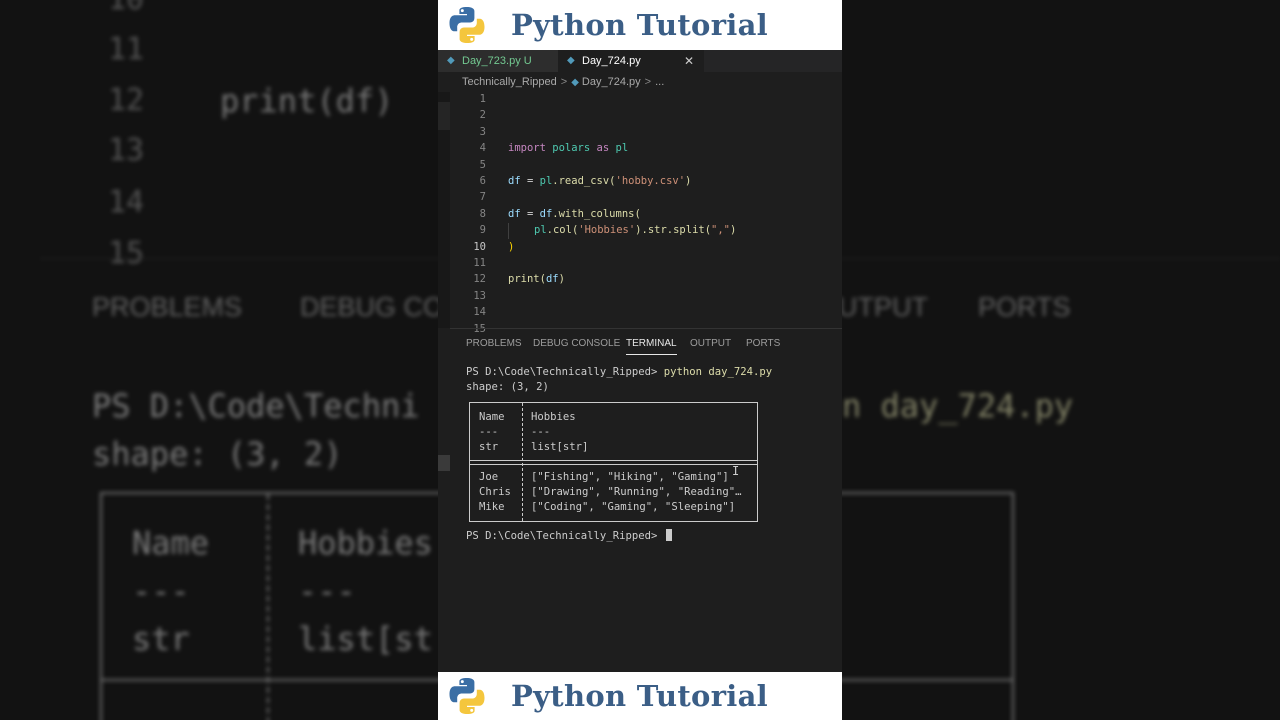 This screenshot has height=720, width=1280. Describe the element at coordinates (584, 181) in the screenshot. I see `code-fn: .read_csv(` at that location.